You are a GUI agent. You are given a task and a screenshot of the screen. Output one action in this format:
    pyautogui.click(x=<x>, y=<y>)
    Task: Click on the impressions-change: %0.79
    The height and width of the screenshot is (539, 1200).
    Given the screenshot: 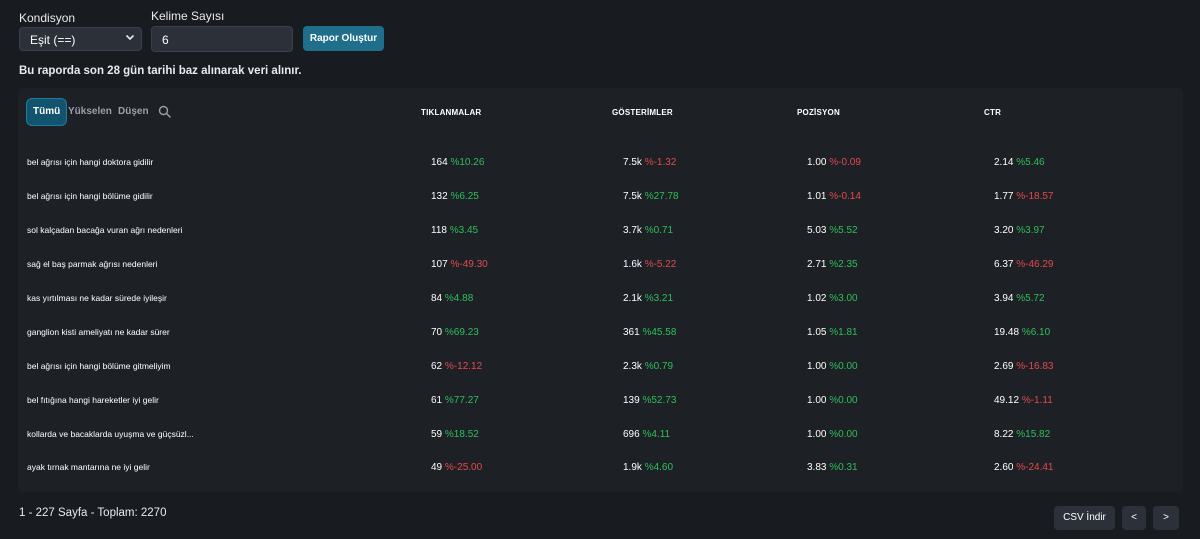 What is the action you would take?
    pyautogui.click(x=659, y=366)
    